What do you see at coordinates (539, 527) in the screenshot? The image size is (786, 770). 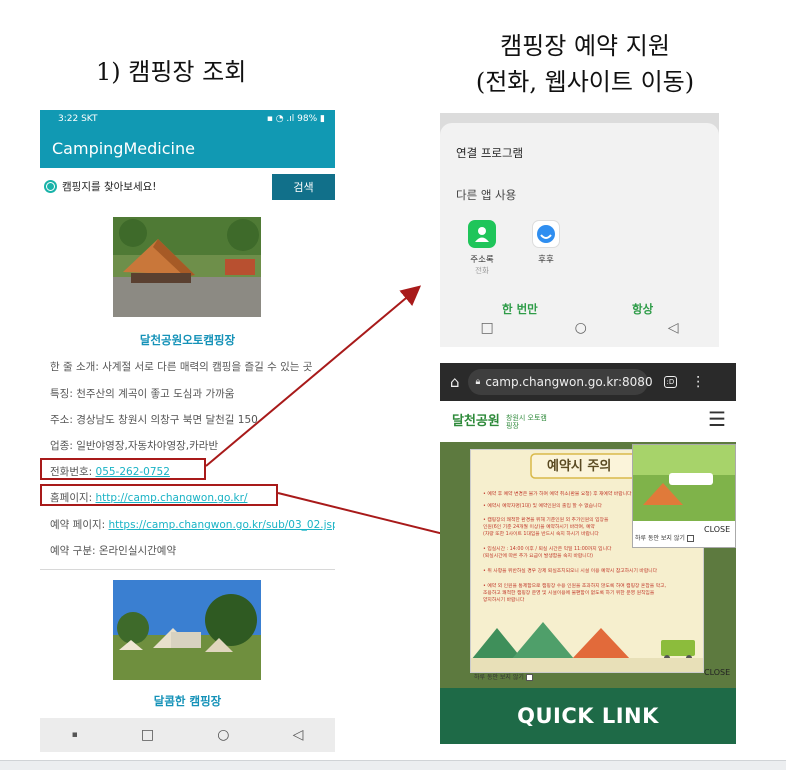 I see `popup-line: 인원(6인 기준 24개월 이상)을 예약하시기 바라며, 예약` at bounding box center [539, 527].